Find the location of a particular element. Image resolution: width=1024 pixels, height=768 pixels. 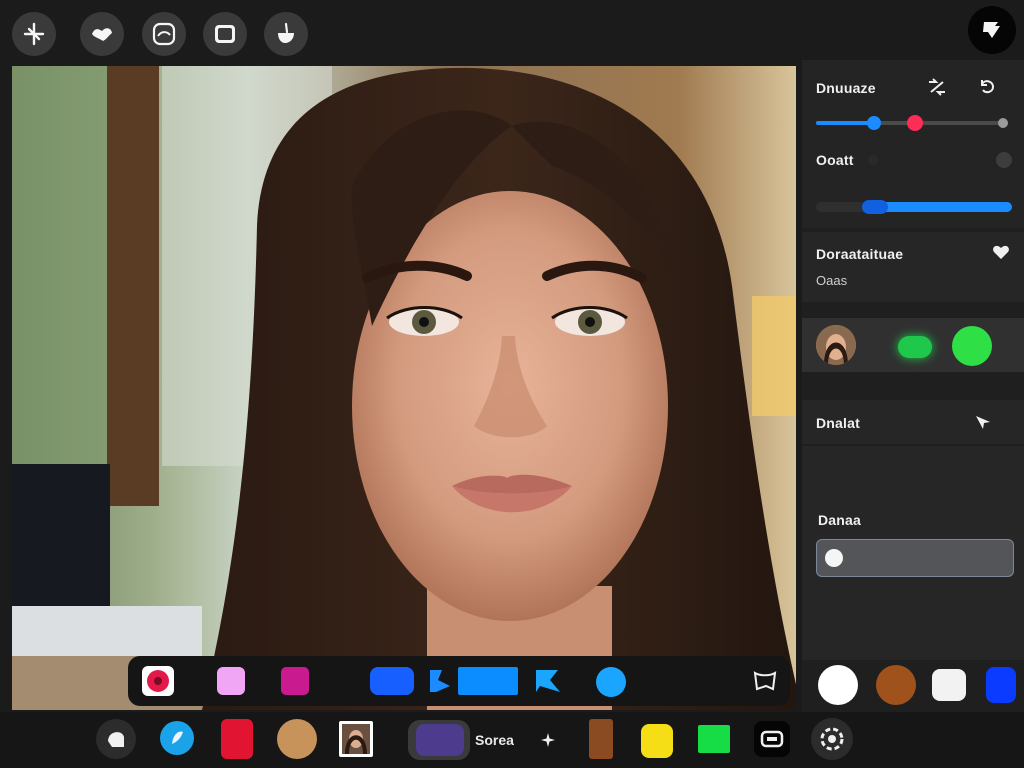

filter-chip-purple is located at coordinates (440, 740).